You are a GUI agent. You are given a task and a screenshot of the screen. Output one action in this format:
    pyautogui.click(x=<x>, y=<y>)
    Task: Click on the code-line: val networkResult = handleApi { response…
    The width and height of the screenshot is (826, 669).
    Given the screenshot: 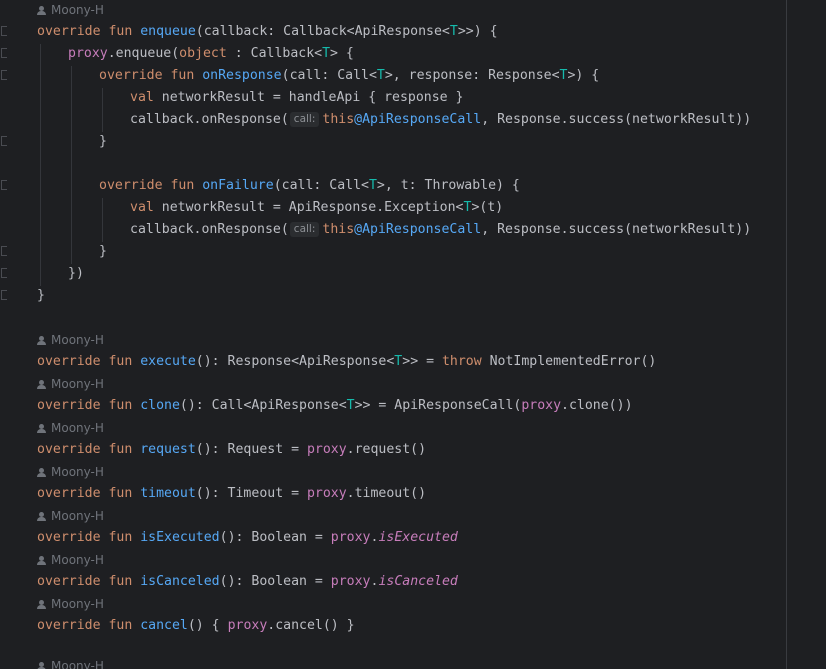 What is the action you would take?
    pyautogui.click(x=296, y=98)
    